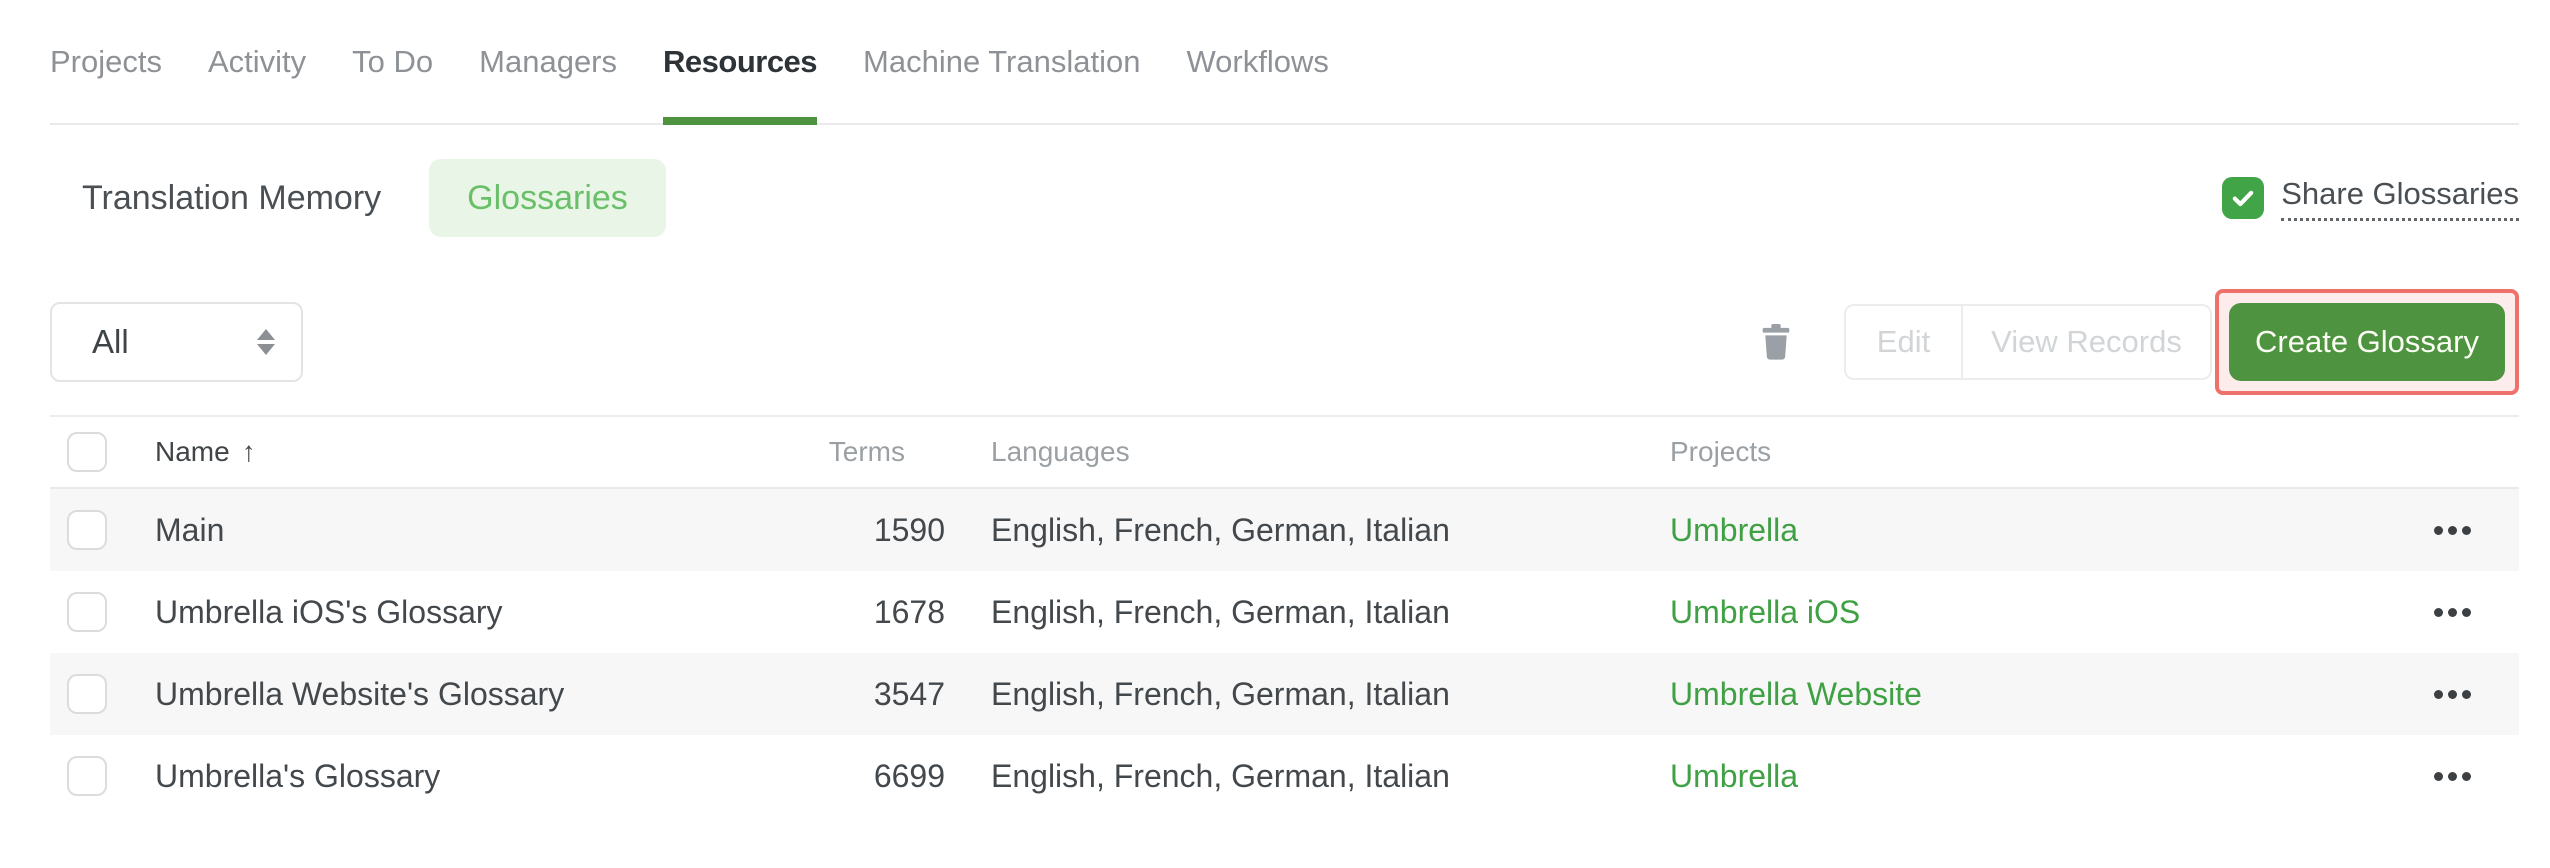 Image resolution: width=2550 pixels, height=868 pixels. Describe the element at coordinates (329, 611) in the screenshot. I see `glossary-name: Umbrella iOS's Glossary` at that location.